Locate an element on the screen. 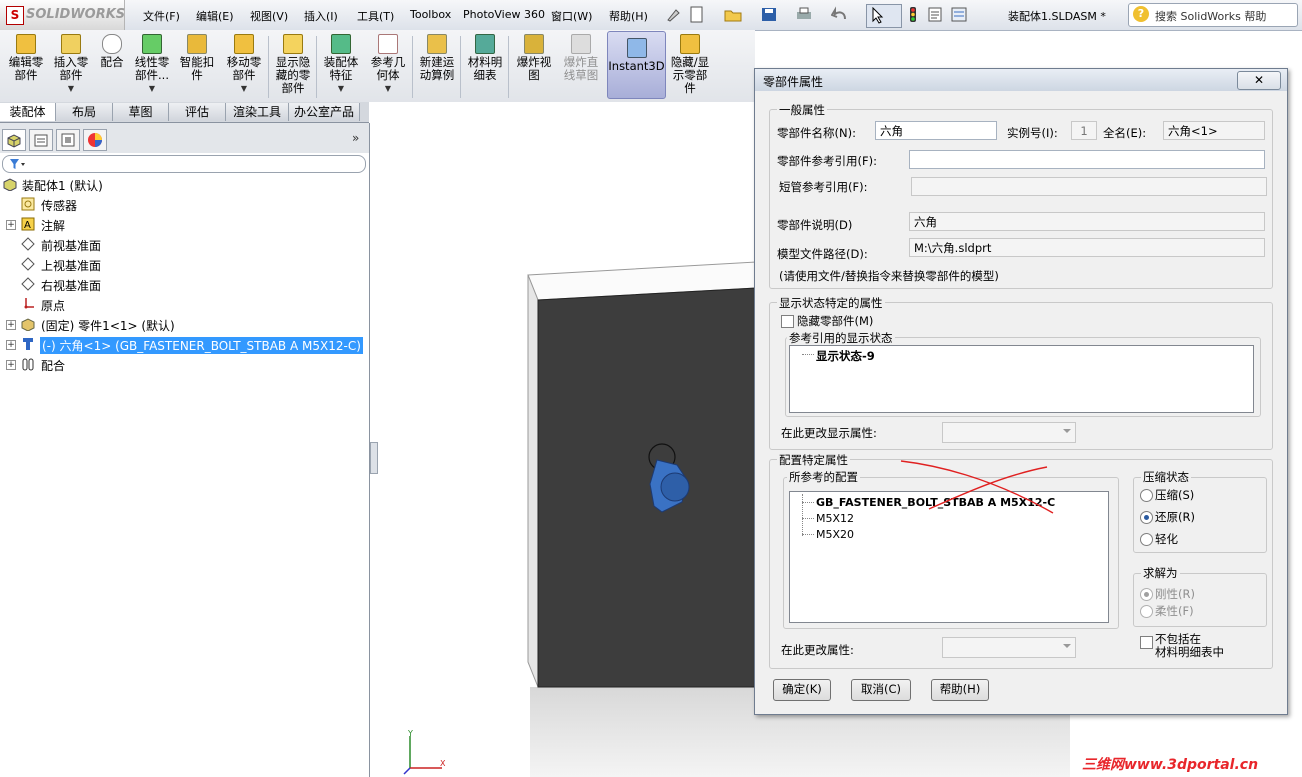 The image size is (1302, 777). tree-item-origin: 原点 is located at coordinates (180, 305).